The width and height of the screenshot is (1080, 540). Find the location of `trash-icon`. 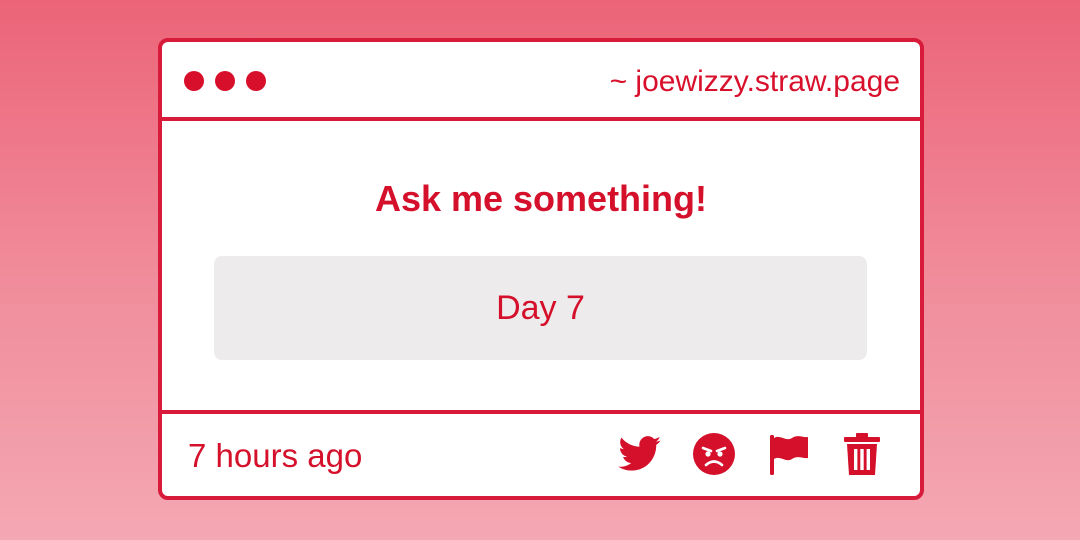

trash-icon is located at coordinates (862, 454).